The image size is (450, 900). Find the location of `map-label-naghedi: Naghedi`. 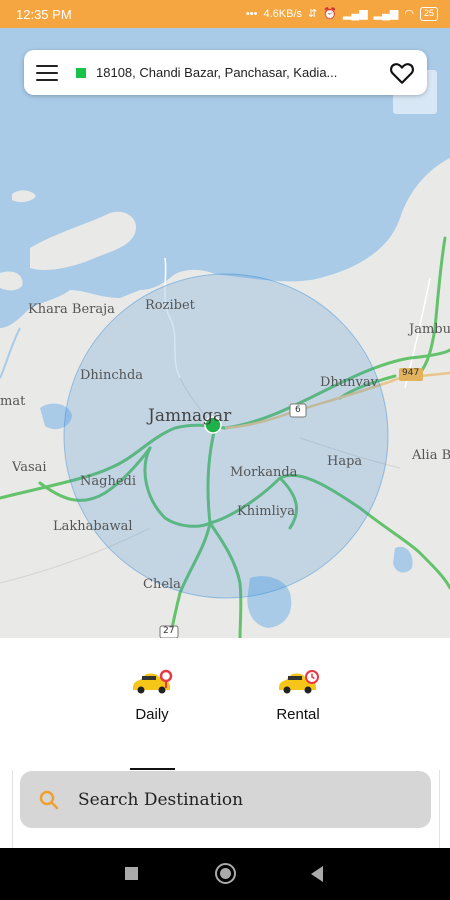

map-label-naghedi: Naghedi is located at coordinates (108, 481).